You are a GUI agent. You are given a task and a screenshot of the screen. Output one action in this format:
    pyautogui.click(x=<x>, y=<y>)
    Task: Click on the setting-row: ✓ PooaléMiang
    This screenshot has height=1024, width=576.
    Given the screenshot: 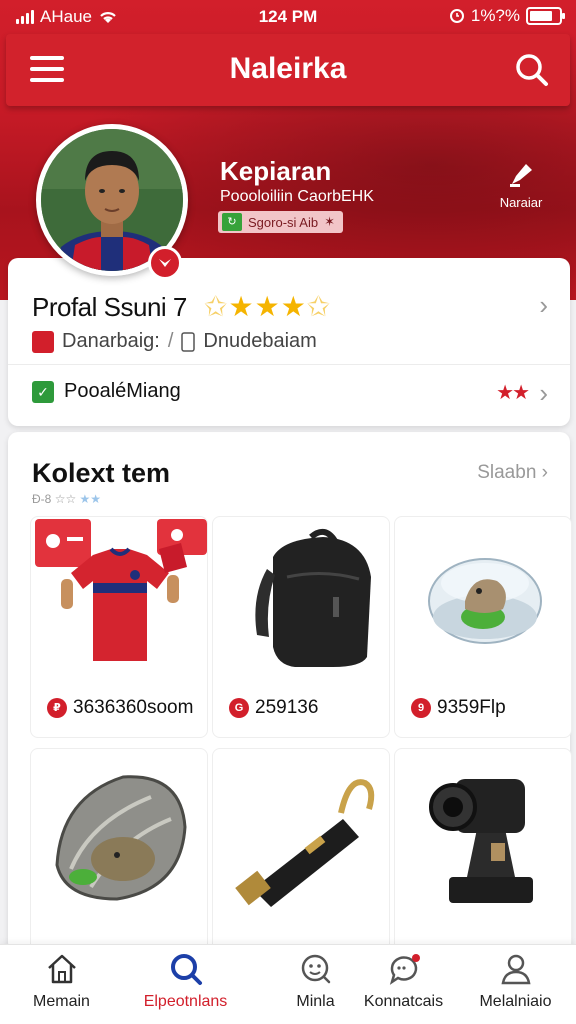 What is the action you would take?
    pyautogui.click(x=106, y=391)
    